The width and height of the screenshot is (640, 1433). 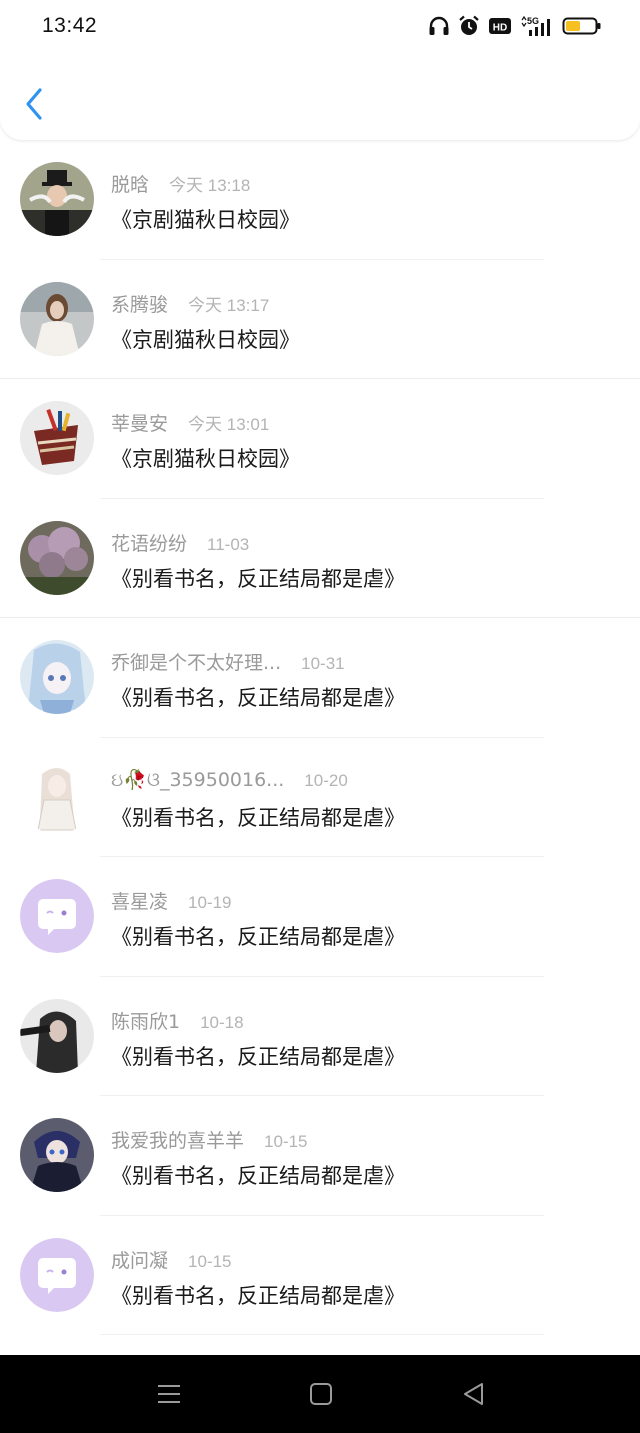 What do you see at coordinates (326, 780) in the screenshot?
I see `comment-date: 10-20` at bounding box center [326, 780].